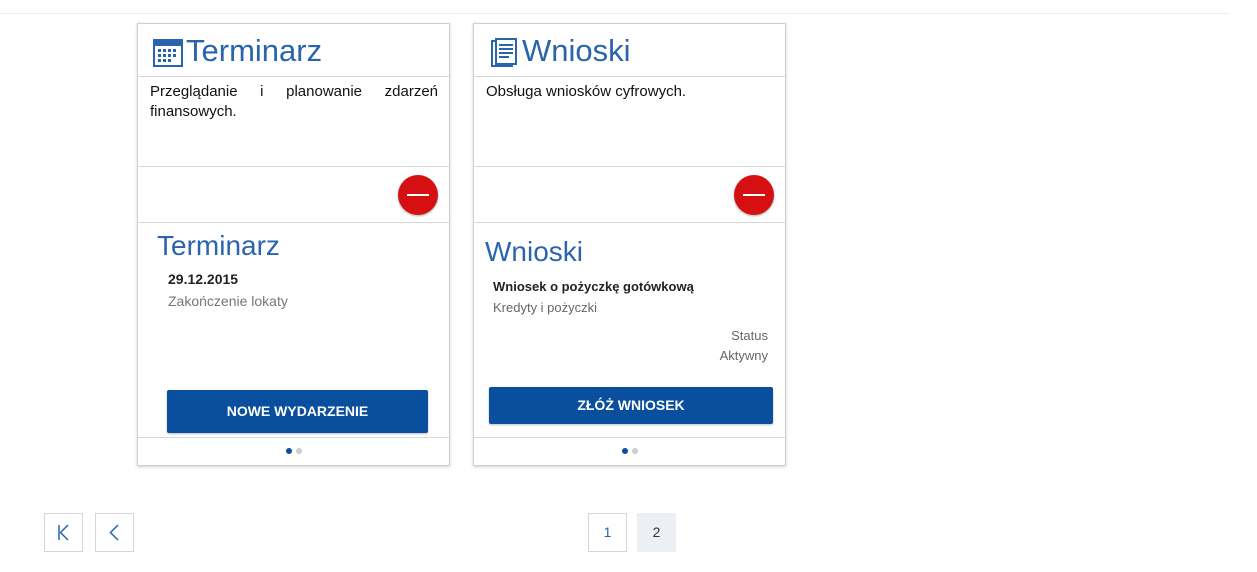 Image resolution: width=1257 pixels, height=572 pixels. I want to click on card-header: Terminarz, so click(293, 50).